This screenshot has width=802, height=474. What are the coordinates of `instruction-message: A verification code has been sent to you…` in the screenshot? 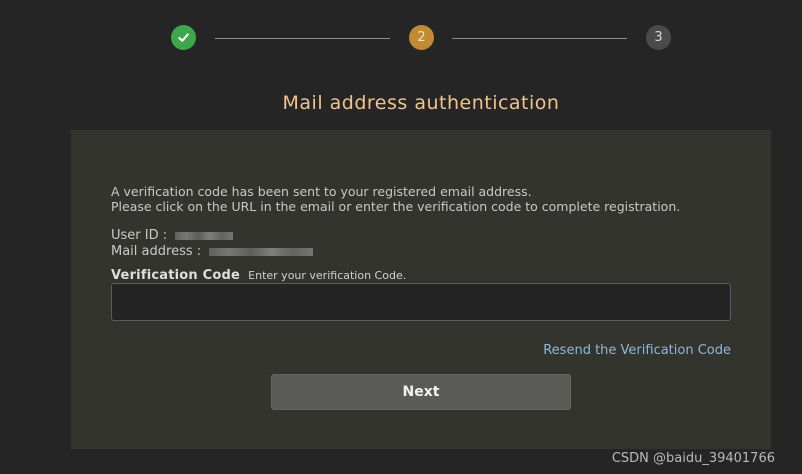 It's located at (395, 199).